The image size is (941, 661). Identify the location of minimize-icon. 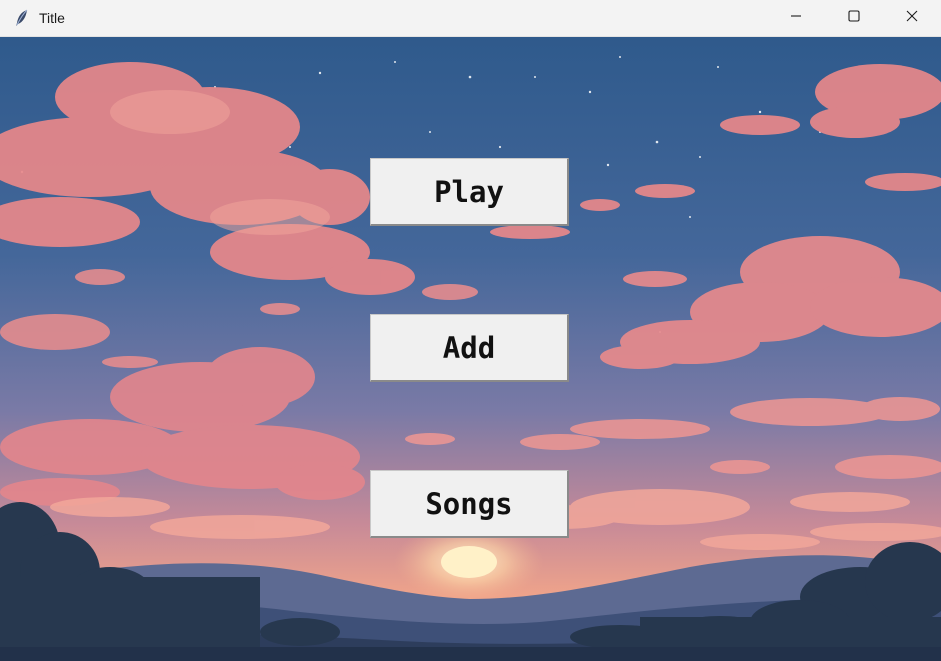
(796, 18).